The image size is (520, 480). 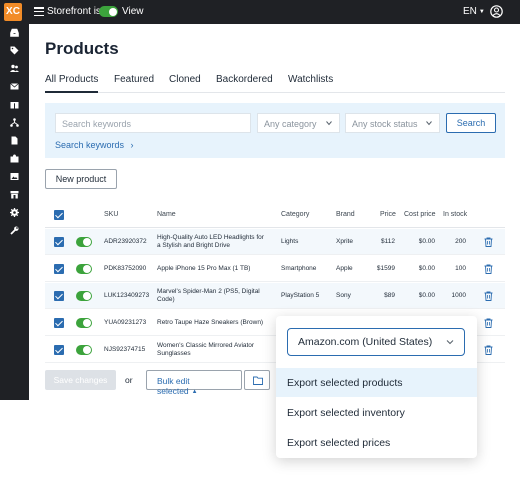 What do you see at coordinates (376, 412) in the screenshot?
I see `export-inventory-item: Export selected inventory` at bounding box center [376, 412].